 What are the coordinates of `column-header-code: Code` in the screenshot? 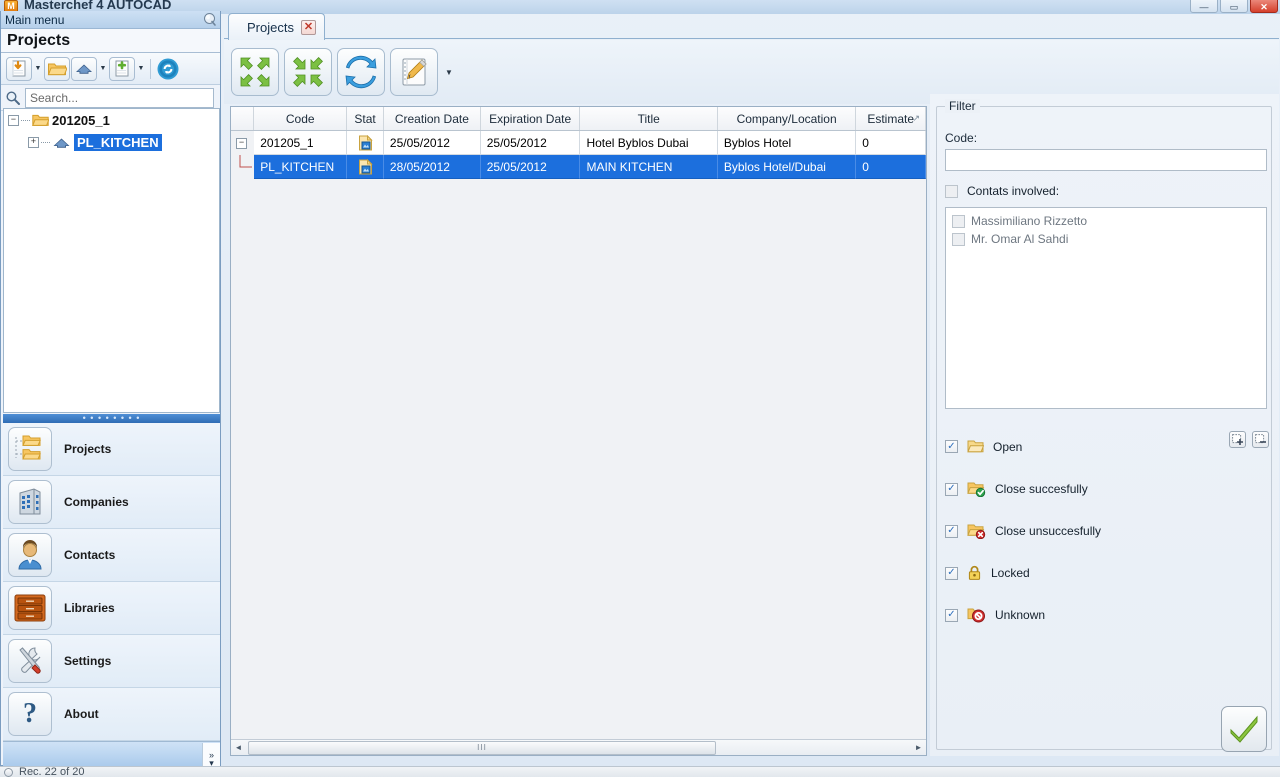 It's located at (301, 118).